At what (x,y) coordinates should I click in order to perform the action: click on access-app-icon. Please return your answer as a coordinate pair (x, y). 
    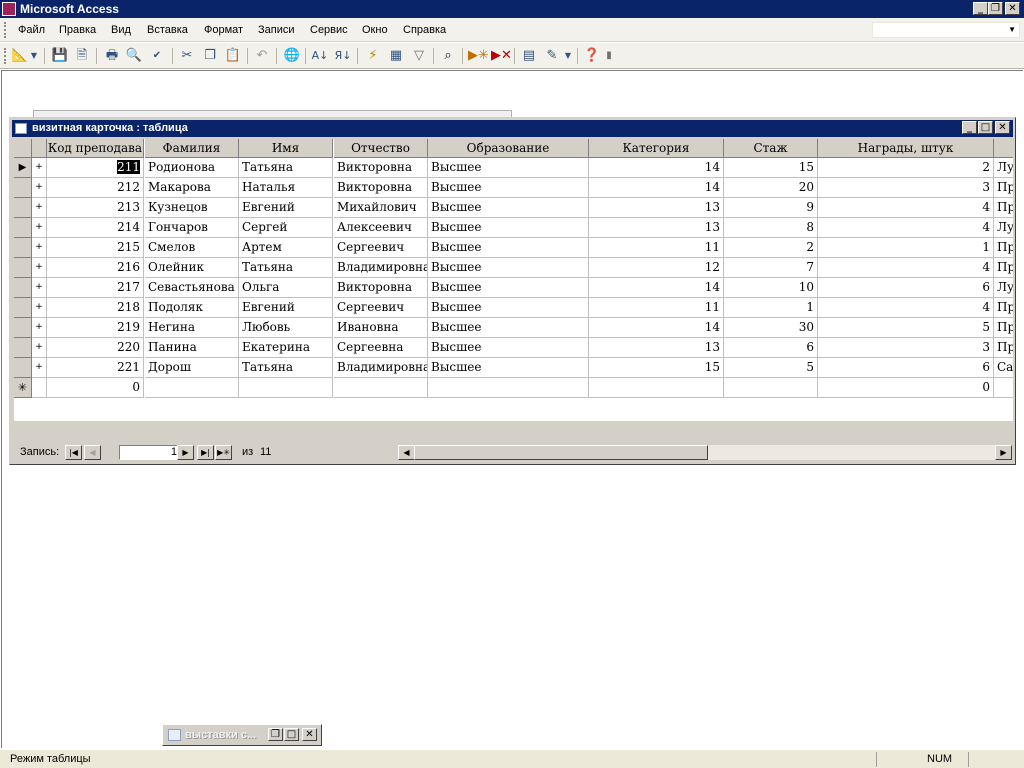
    Looking at the image, I should click on (9, 9).